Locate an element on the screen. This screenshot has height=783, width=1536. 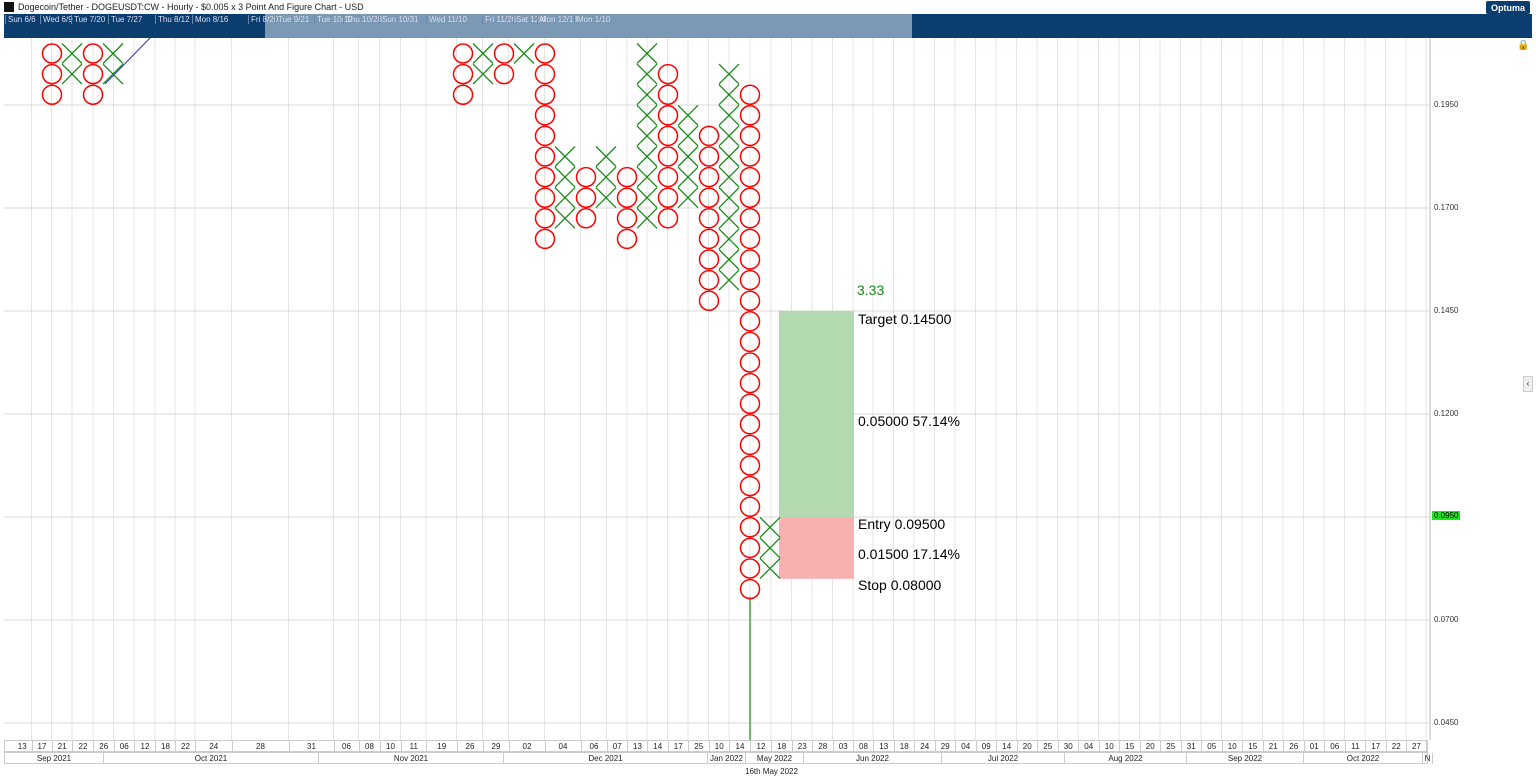
month-label: May 2022 is located at coordinates (775, 758).